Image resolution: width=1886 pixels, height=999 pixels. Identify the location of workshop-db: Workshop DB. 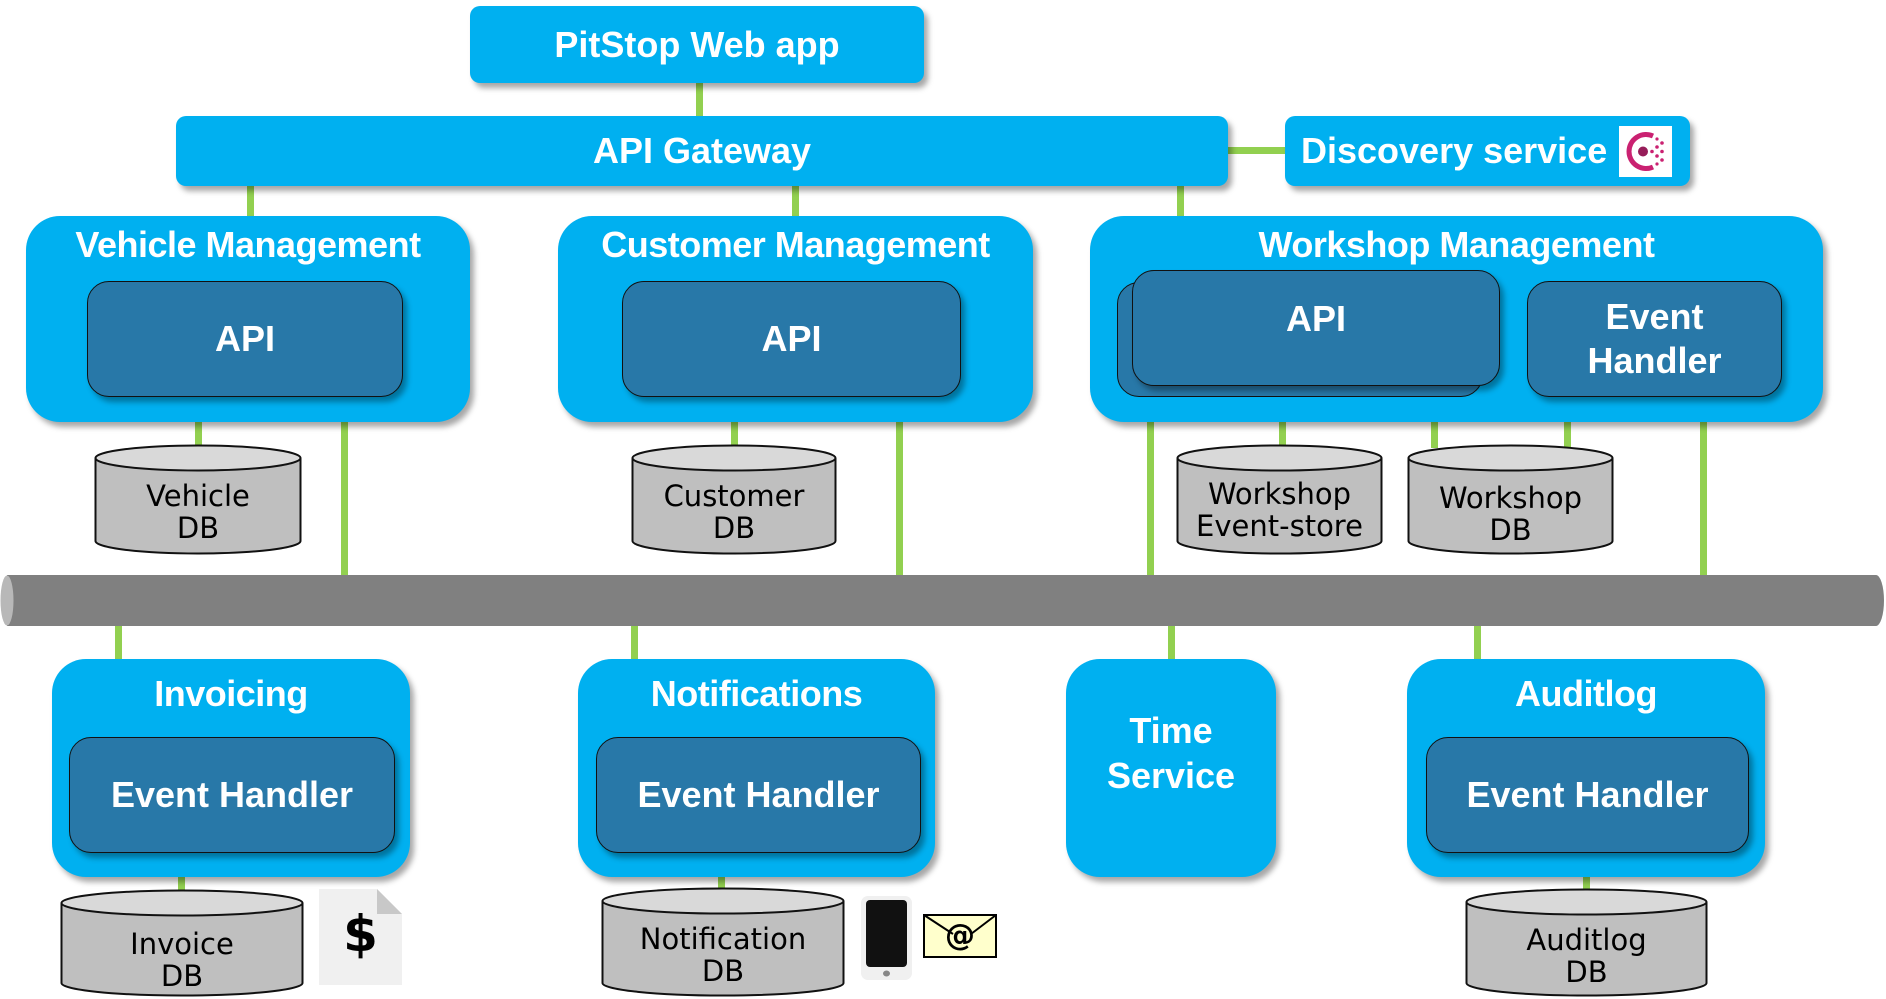
(1510, 499).